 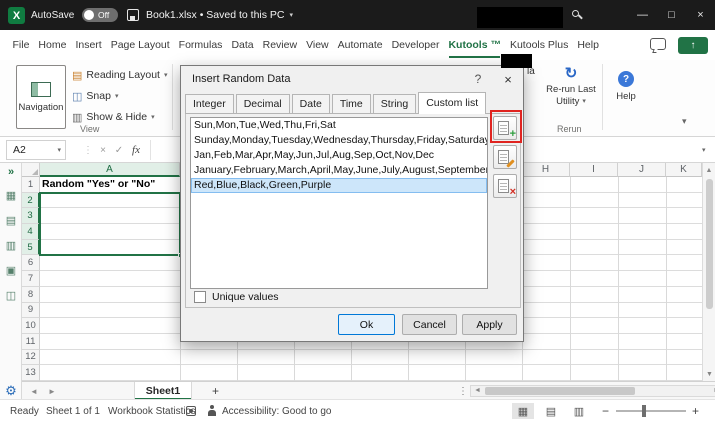 What do you see at coordinates (577, 15) in the screenshot?
I see `search-icon` at bounding box center [577, 15].